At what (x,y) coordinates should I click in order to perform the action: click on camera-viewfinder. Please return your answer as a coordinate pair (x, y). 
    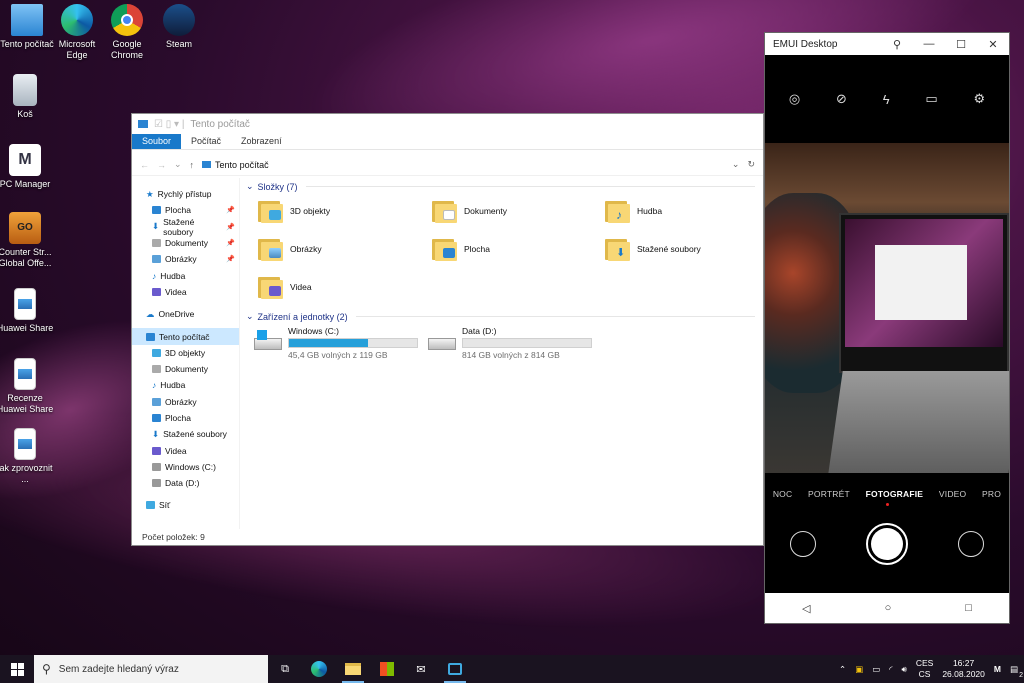
    Looking at the image, I should click on (887, 308).